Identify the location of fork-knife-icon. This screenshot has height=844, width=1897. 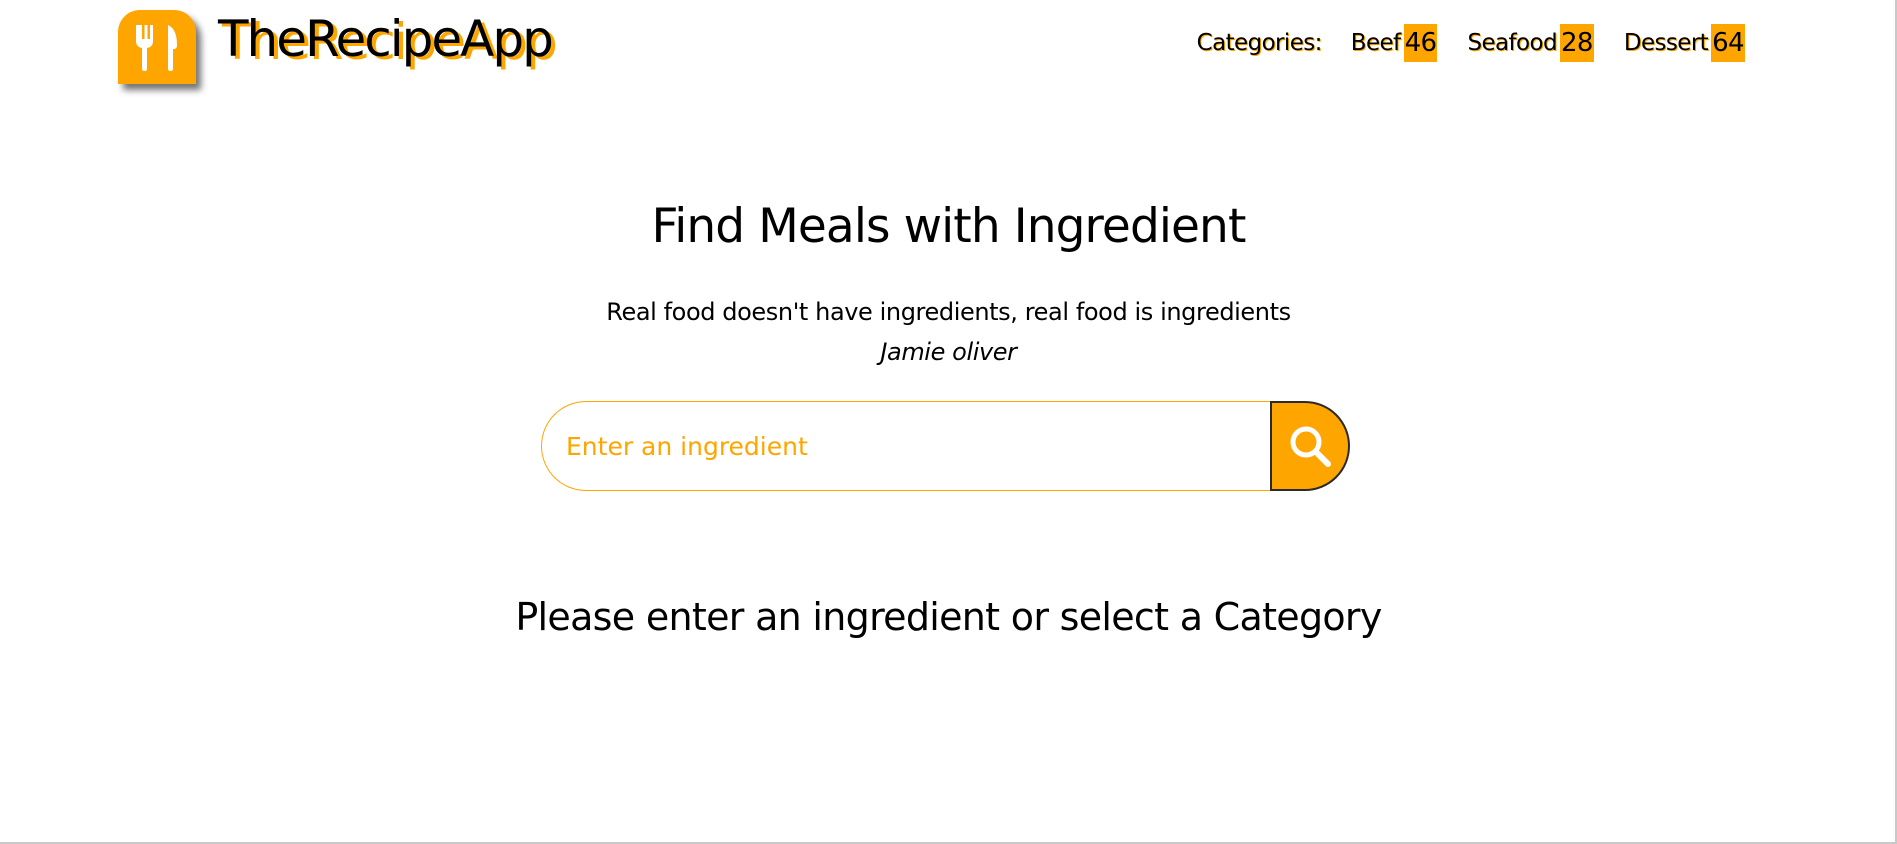
(156, 48).